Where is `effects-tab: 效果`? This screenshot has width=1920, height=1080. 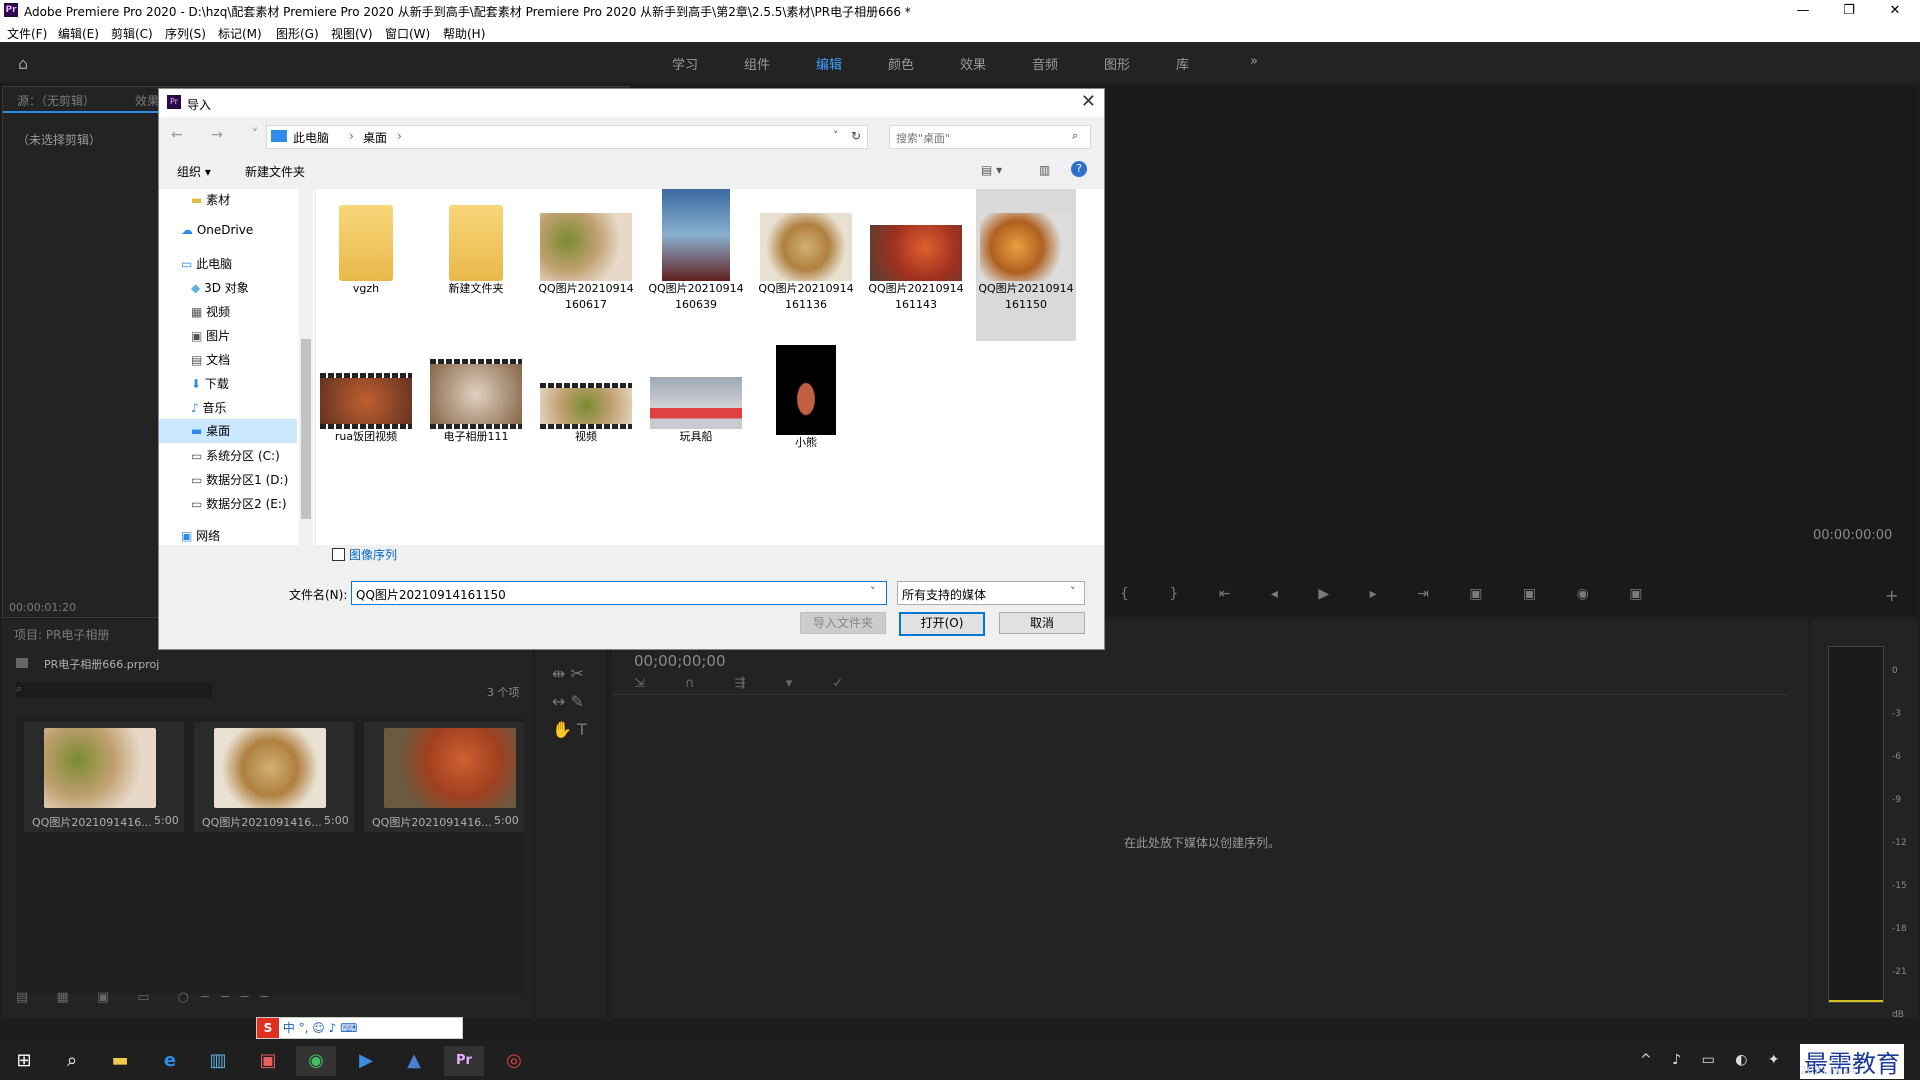
effects-tab: 效果 is located at coordinates (147, 100).